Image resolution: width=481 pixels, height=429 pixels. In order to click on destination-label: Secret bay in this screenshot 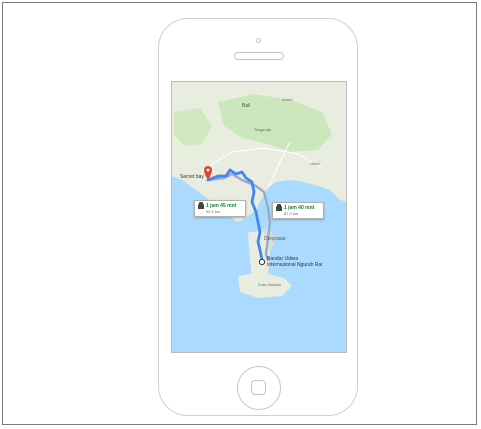, I will do `click(192, 177)`.